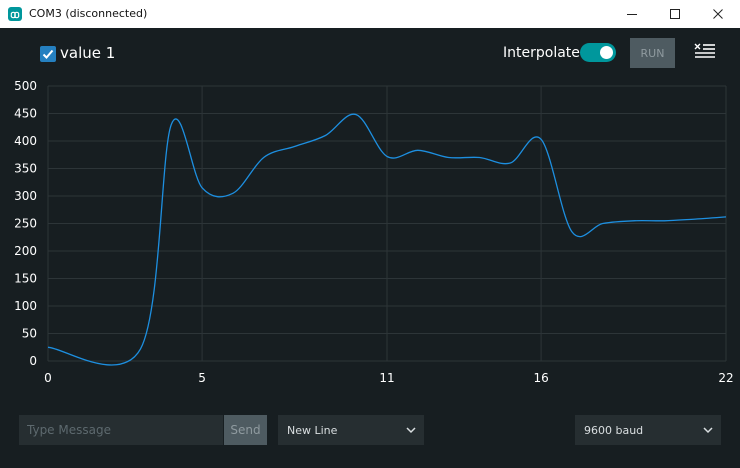 Image resolution: width=740 pixels, height=468 pixels. What do you see at coordinates (25, 141) in the screenshot?
I see `y-tick-label: 400` at bounding box center [25, 141].